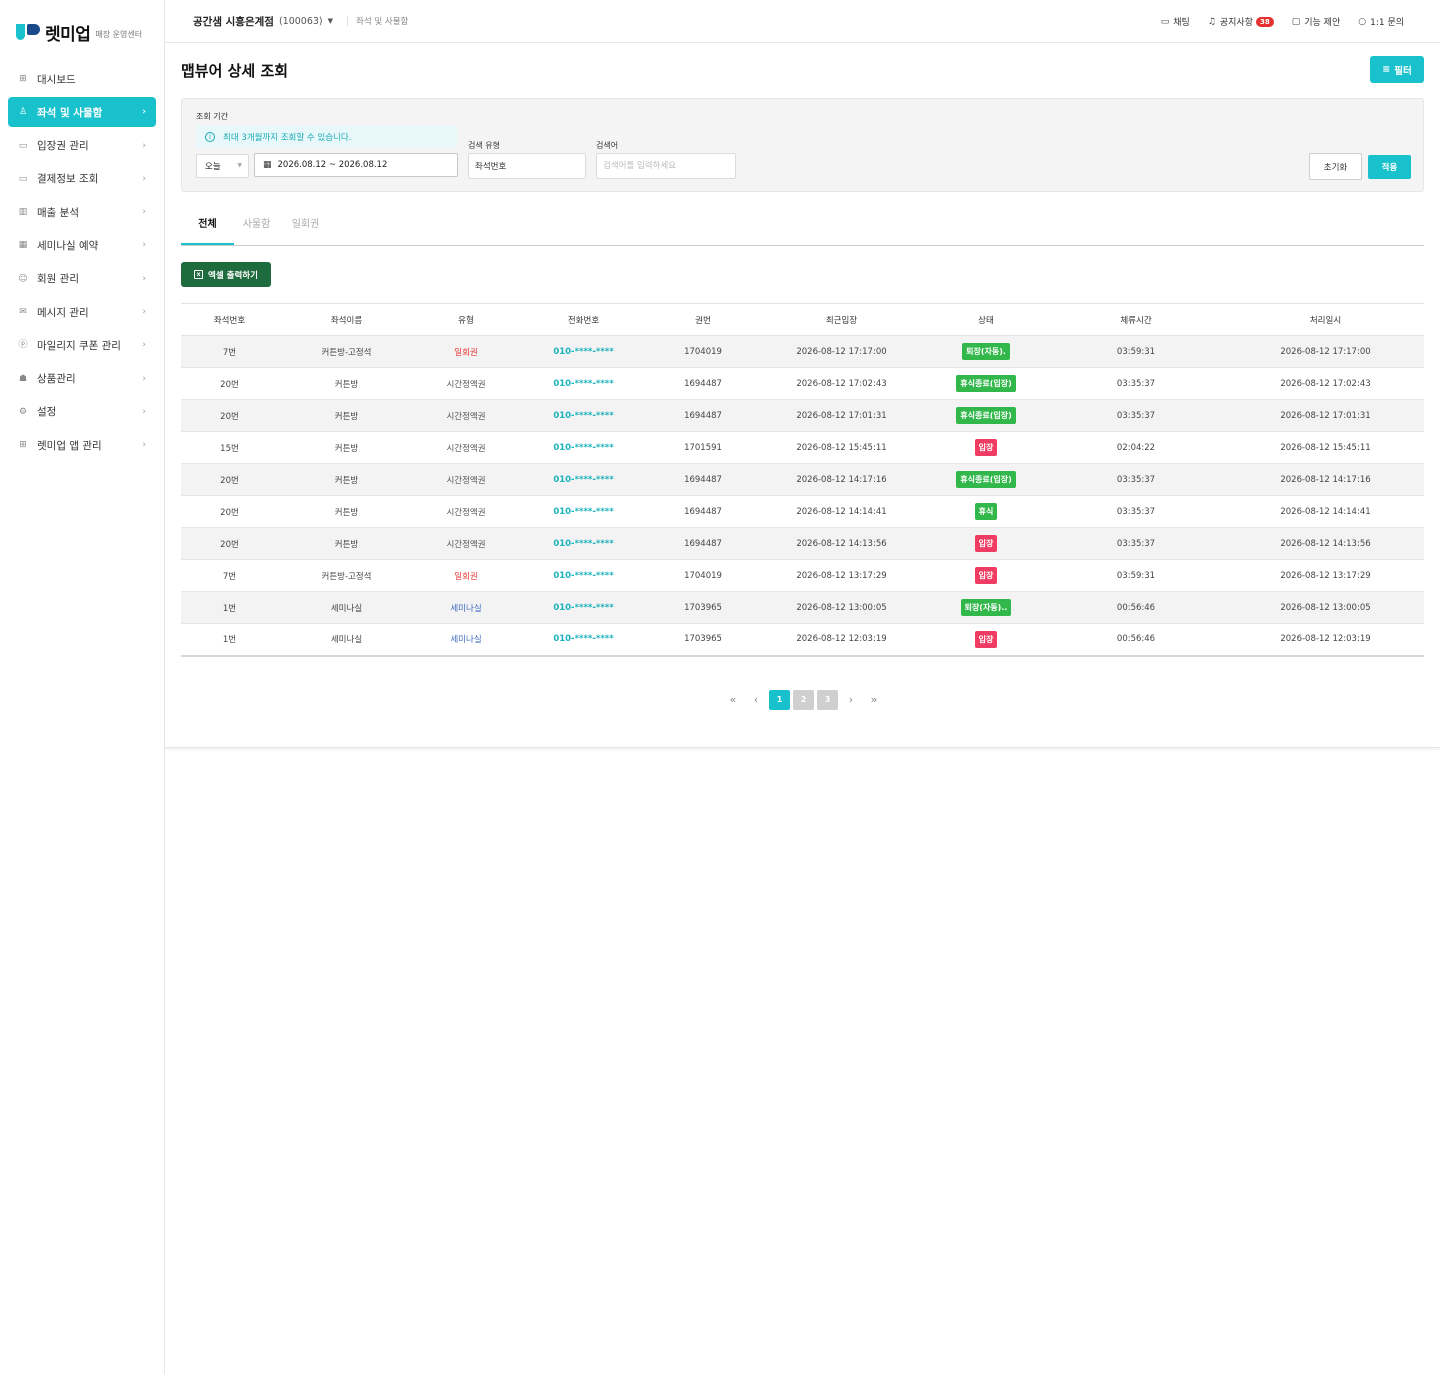  What do you see at coordinates (82, 79) in the screenshot?
I see `sidebar-item-0: ⊞ 대시보드` at bounding box center [82, 79].